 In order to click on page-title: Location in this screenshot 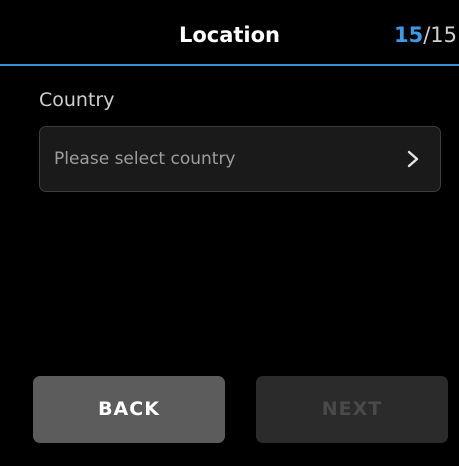, I will do `click(229, 35)`.